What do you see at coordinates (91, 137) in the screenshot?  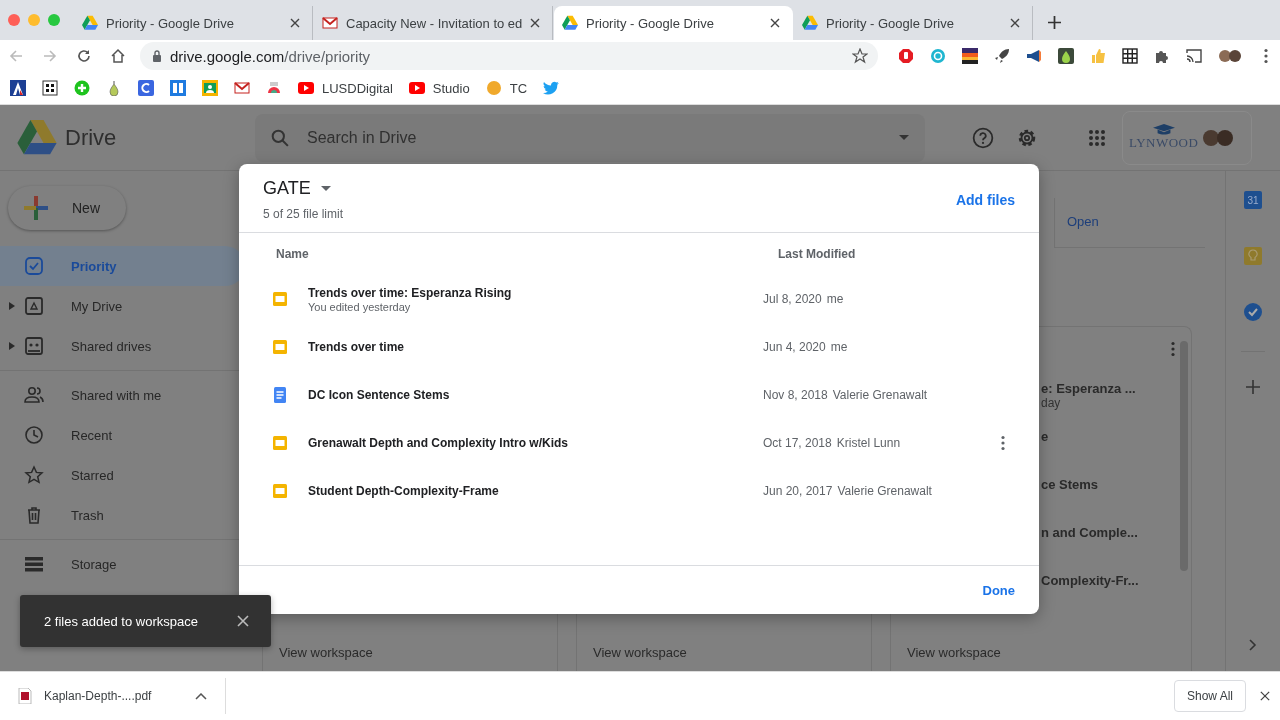 I see `app-name: Drive` at bounding box center [91, 137].